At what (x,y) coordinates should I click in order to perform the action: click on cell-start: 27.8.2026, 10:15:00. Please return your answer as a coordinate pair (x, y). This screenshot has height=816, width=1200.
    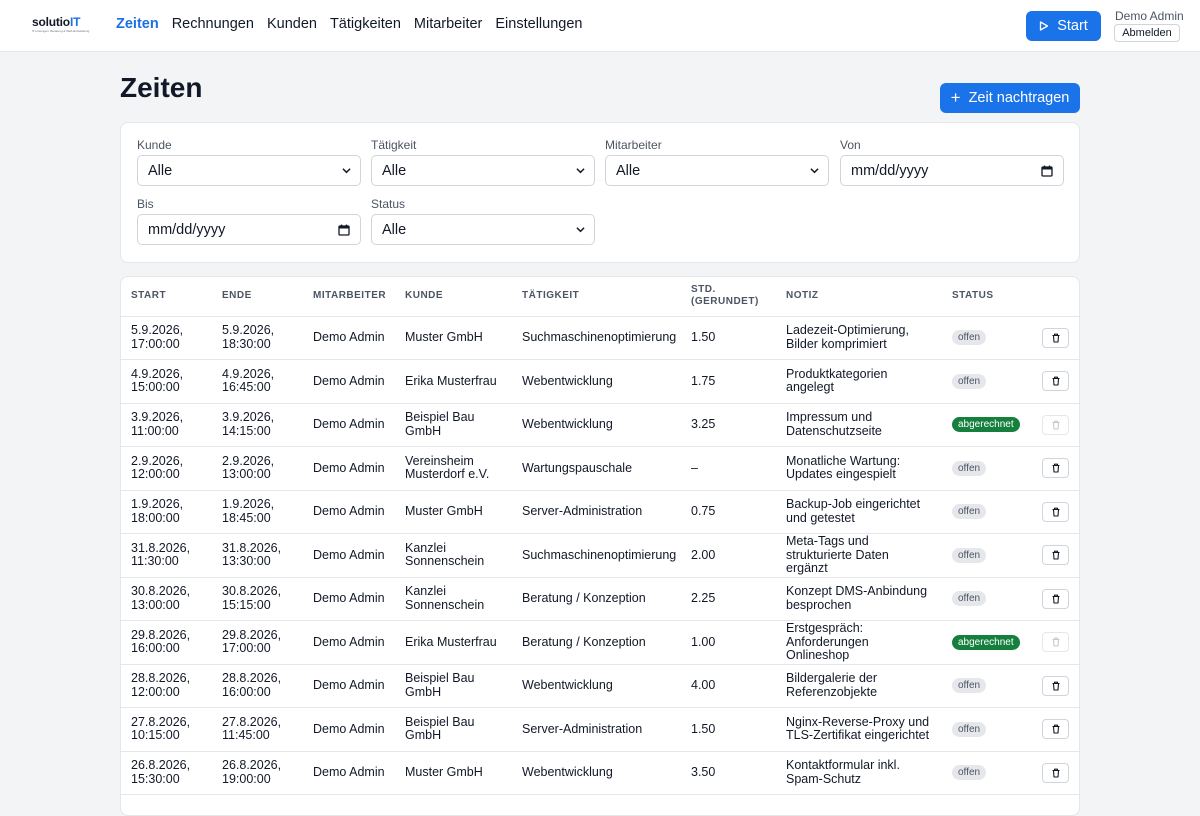
    Looking at the image, I should click on (166, 729).